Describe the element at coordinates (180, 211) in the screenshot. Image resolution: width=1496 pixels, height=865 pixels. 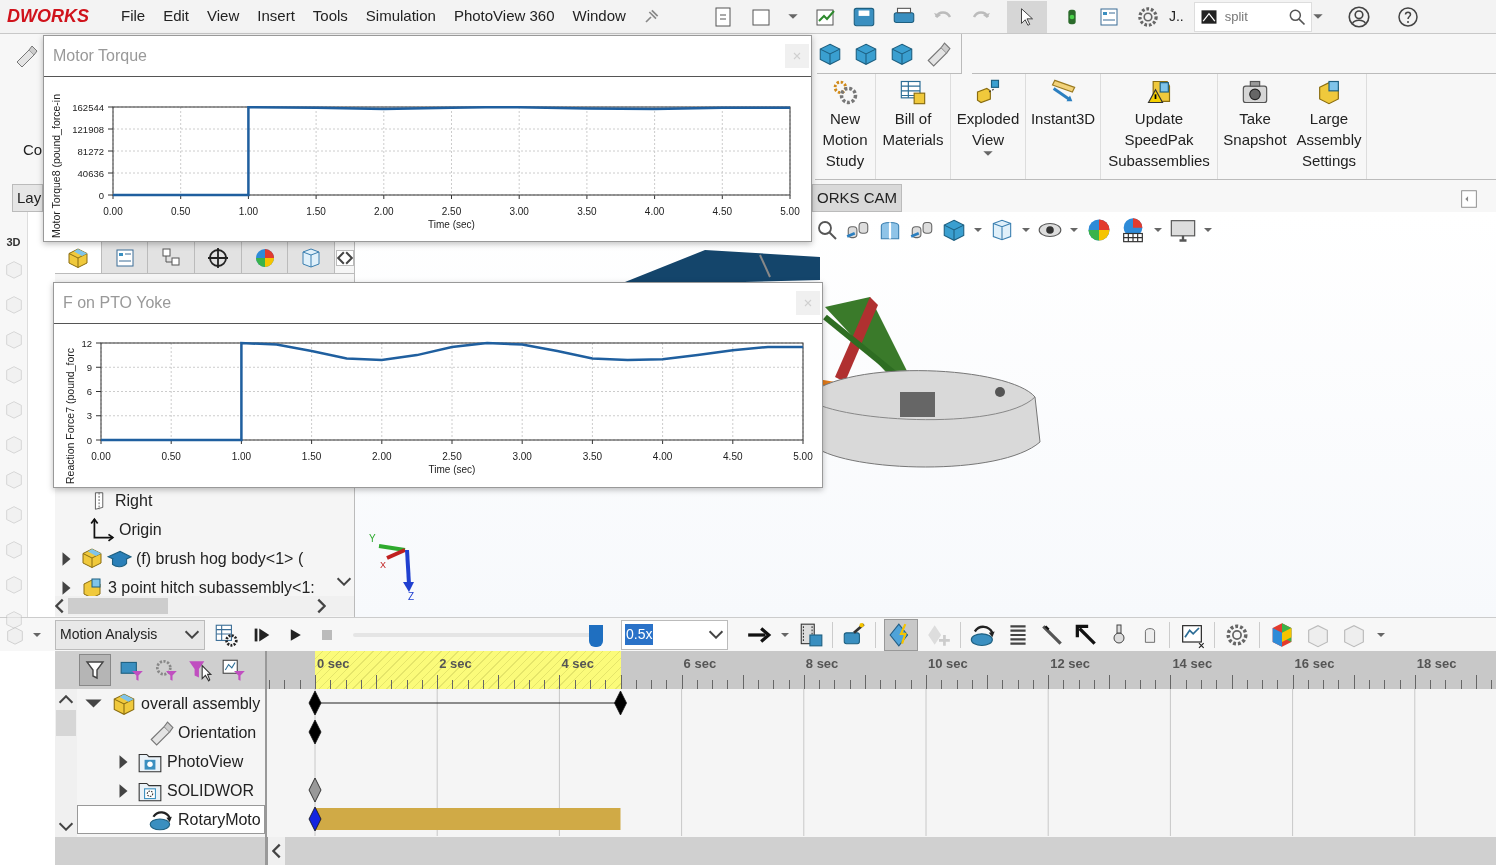
I see `tick-label: 0.50` at that location.